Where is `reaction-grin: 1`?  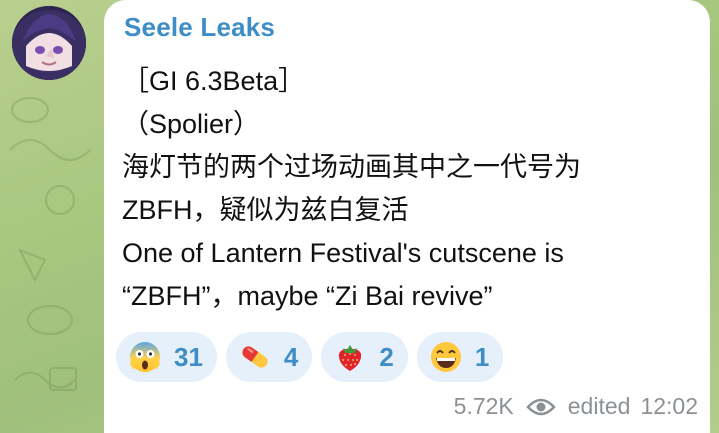
reaction-grin: 1 is located at coordinates (460, 357).